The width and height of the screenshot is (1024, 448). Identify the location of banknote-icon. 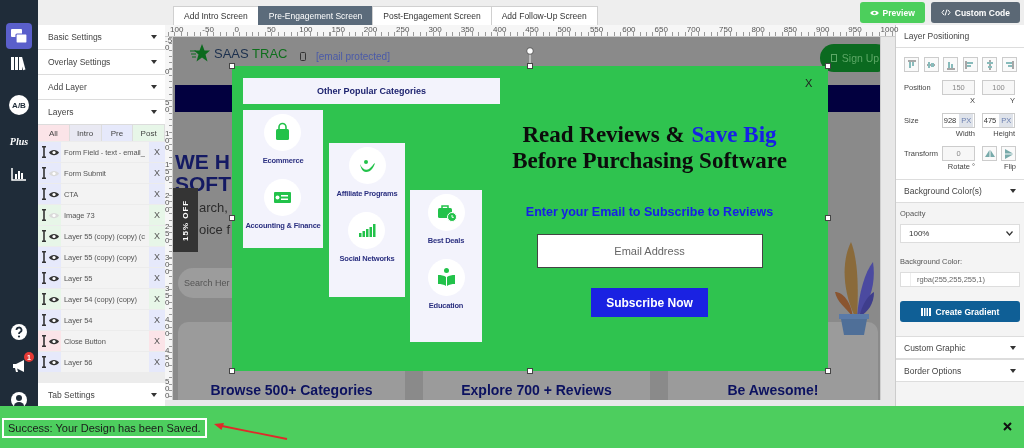
(283, 197).